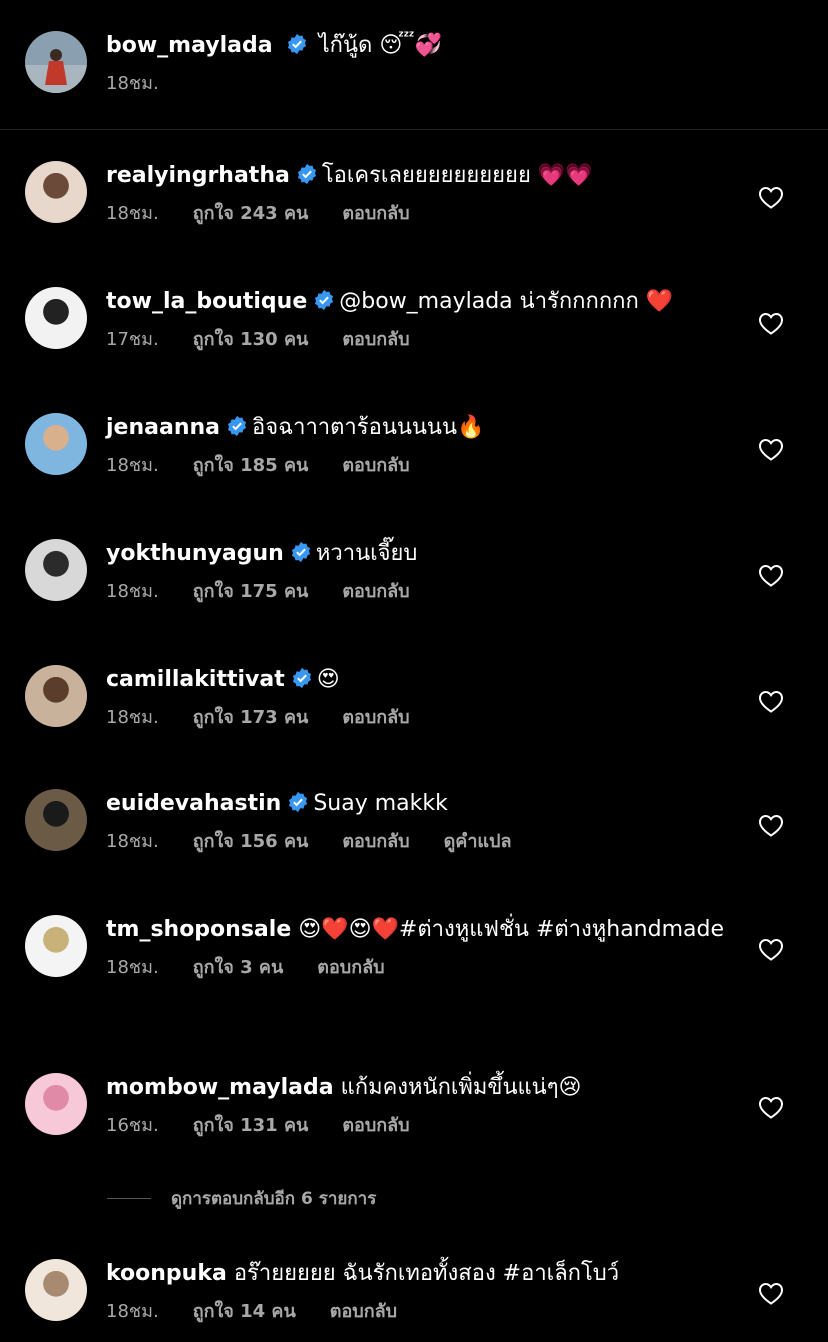 The height and width of the screenshot is (1342, 828). I want to click on replies-divider-line, so click(129, 1198).